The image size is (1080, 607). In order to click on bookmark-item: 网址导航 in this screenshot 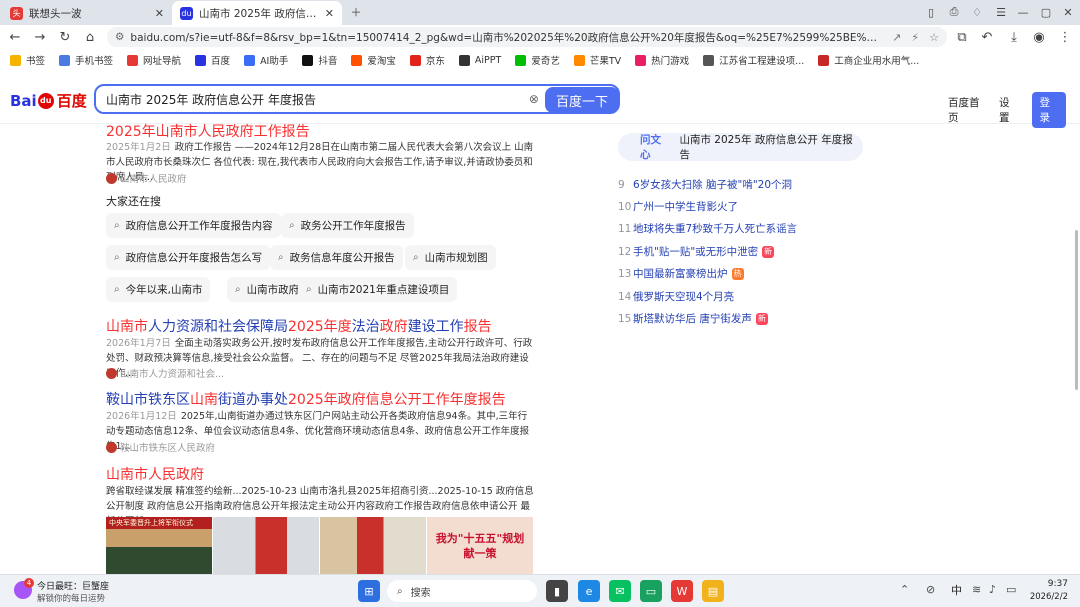, I will do `click(154, 60)`.